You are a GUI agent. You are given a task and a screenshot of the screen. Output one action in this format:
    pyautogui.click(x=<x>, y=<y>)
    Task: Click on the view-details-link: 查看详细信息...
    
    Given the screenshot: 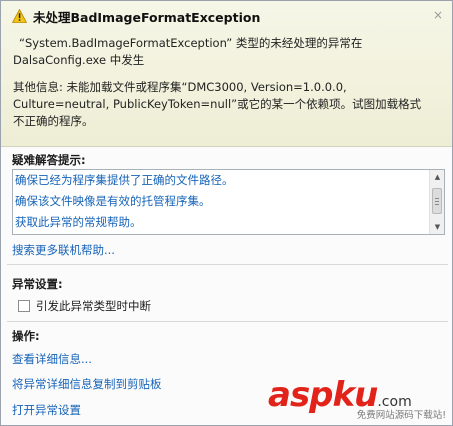 What is the action you would take?
    pyautogui.click(x=52, y=359)
    